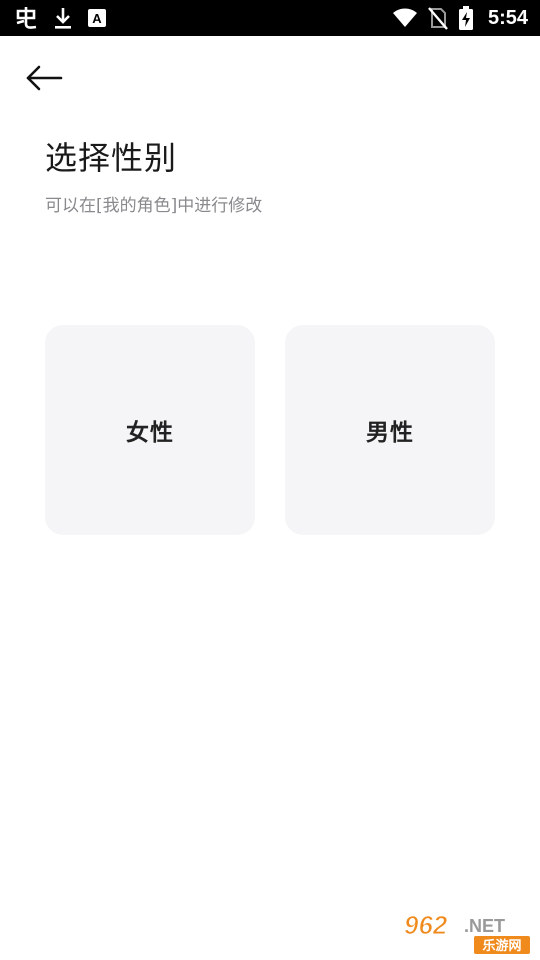  I want to click on status-time: 5:54, so click(507, 17).